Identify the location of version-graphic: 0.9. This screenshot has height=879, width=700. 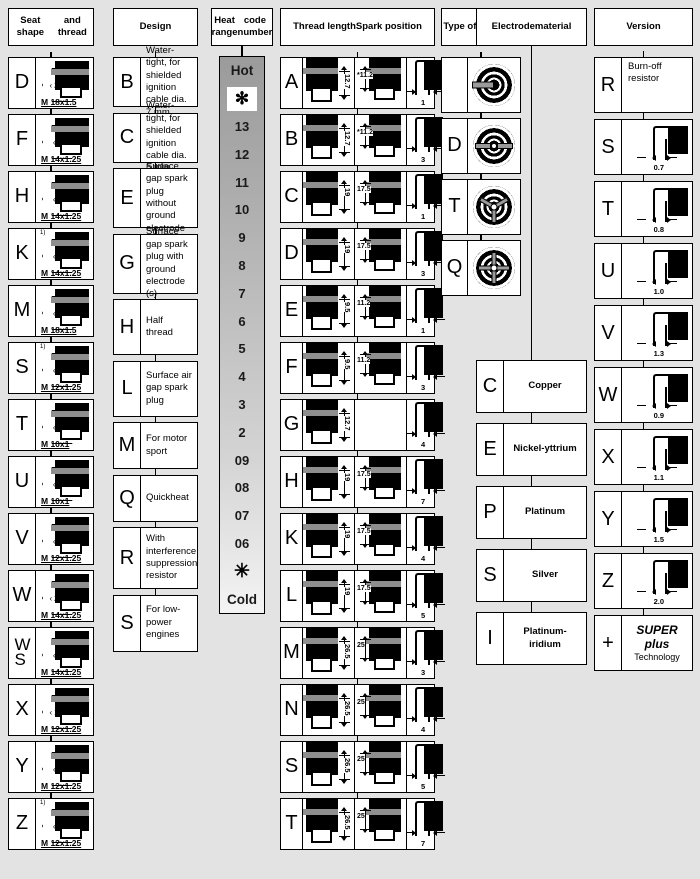
(657, 395).